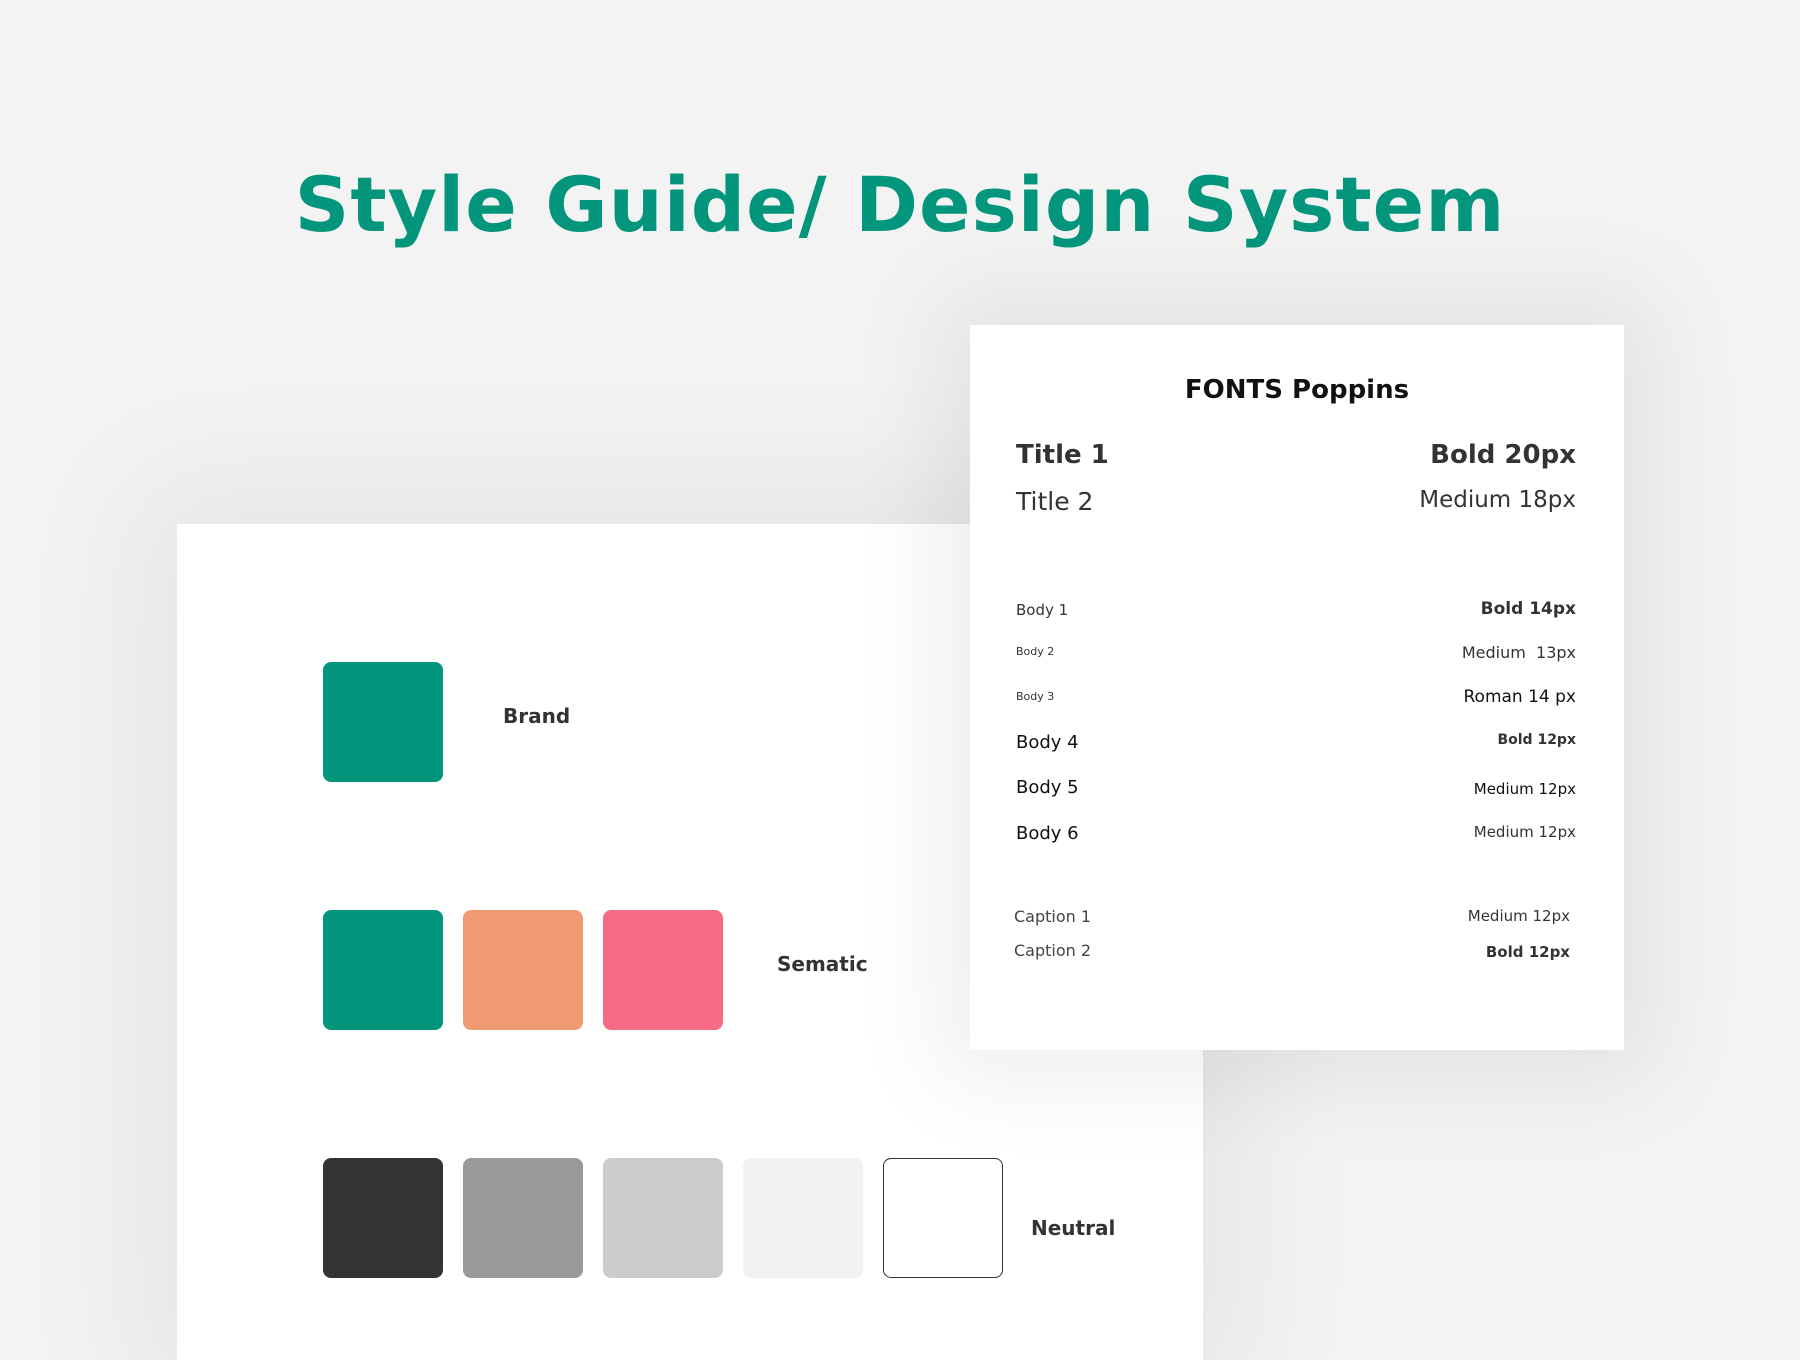  What do you see at coordinates (1047, 787) in the screenshot?
I see `font-name-body-5: Body 5` at bounding box center [1047, 787].